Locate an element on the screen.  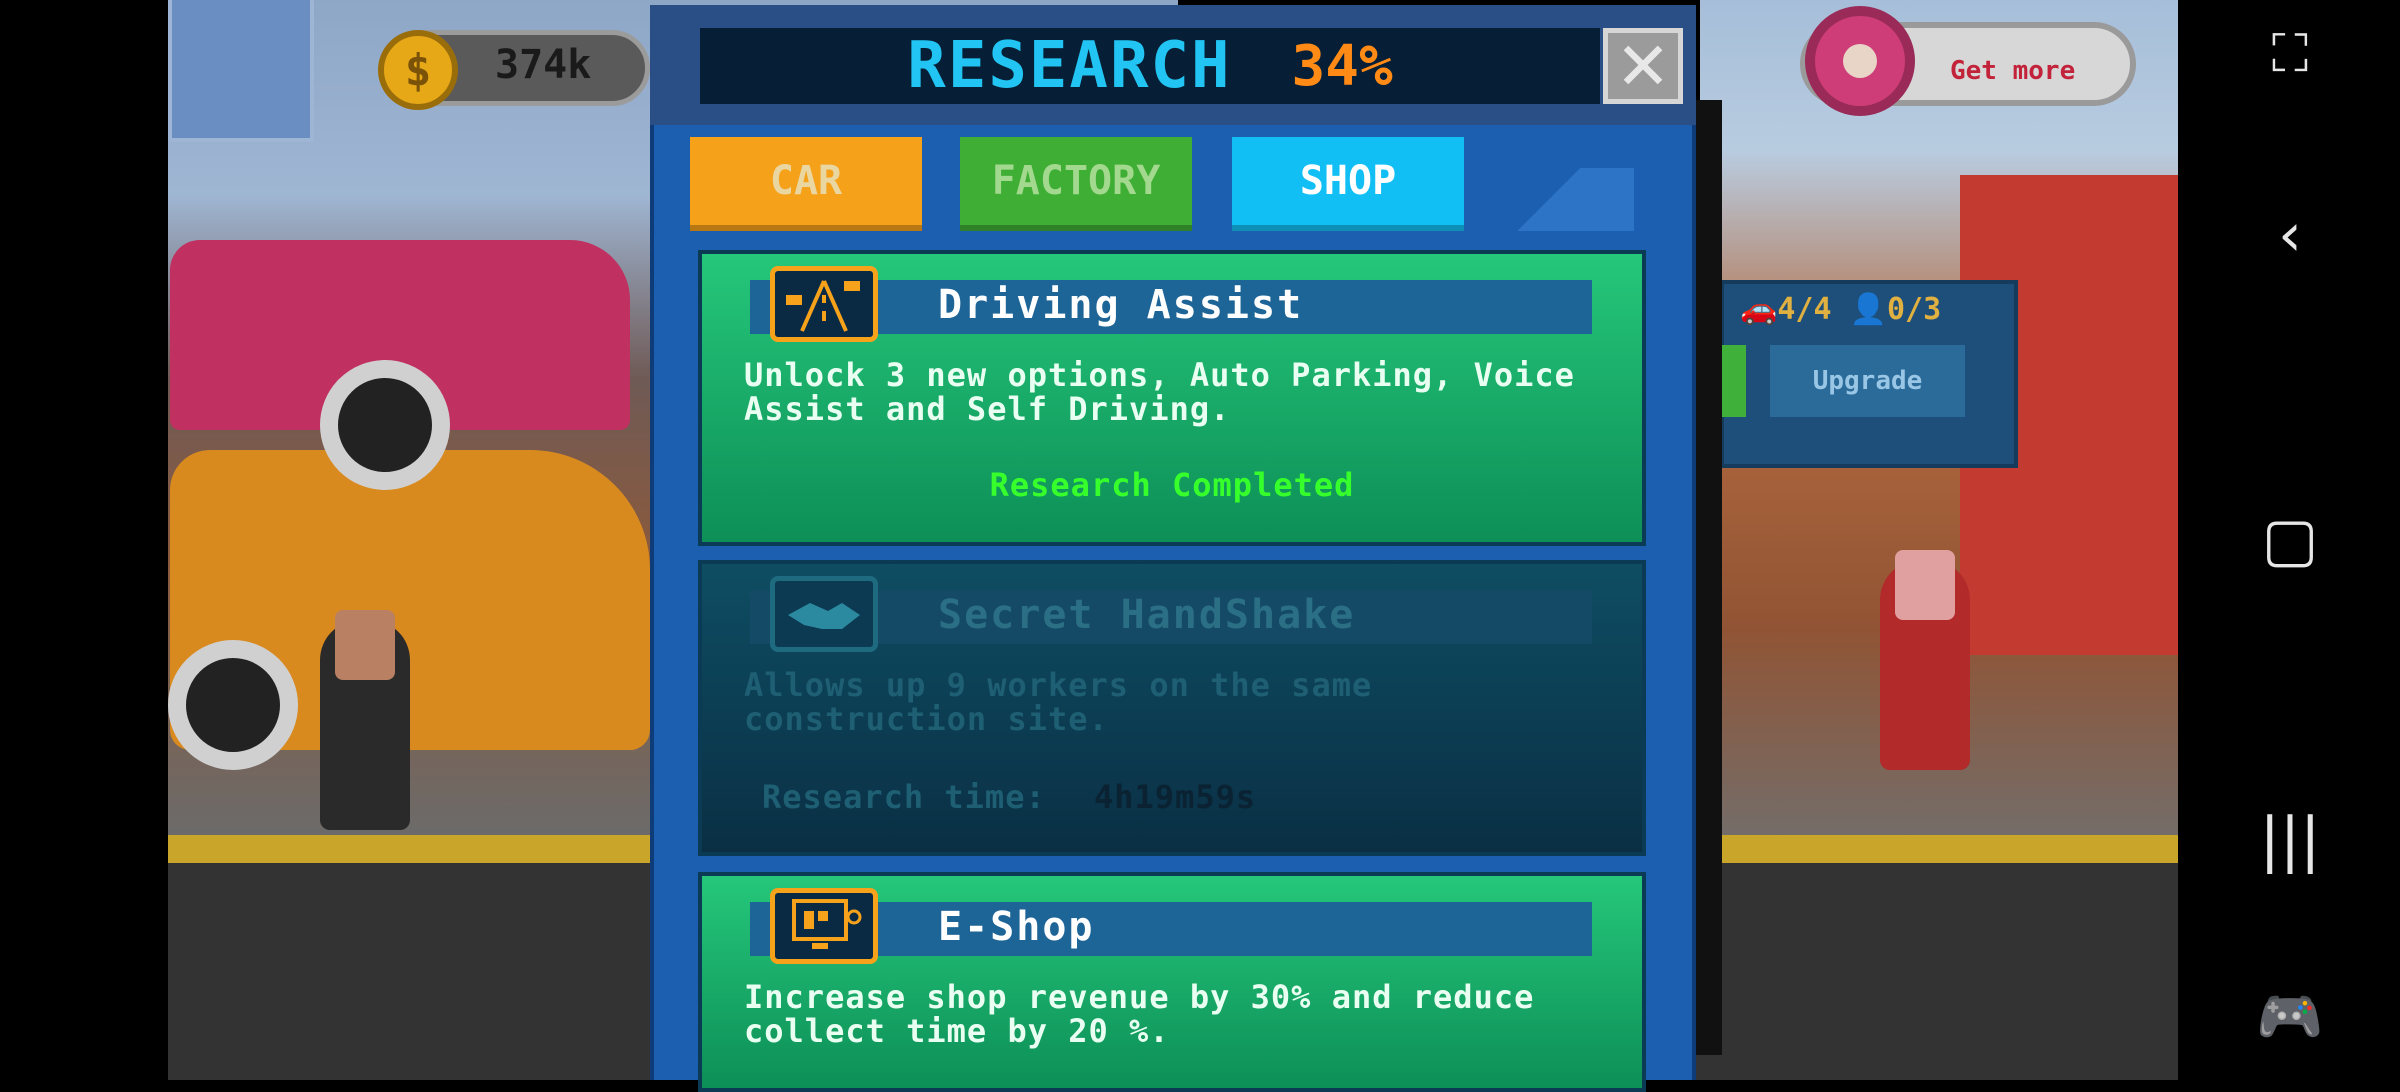
shop-green-button is located at coordinates (1733, 381).